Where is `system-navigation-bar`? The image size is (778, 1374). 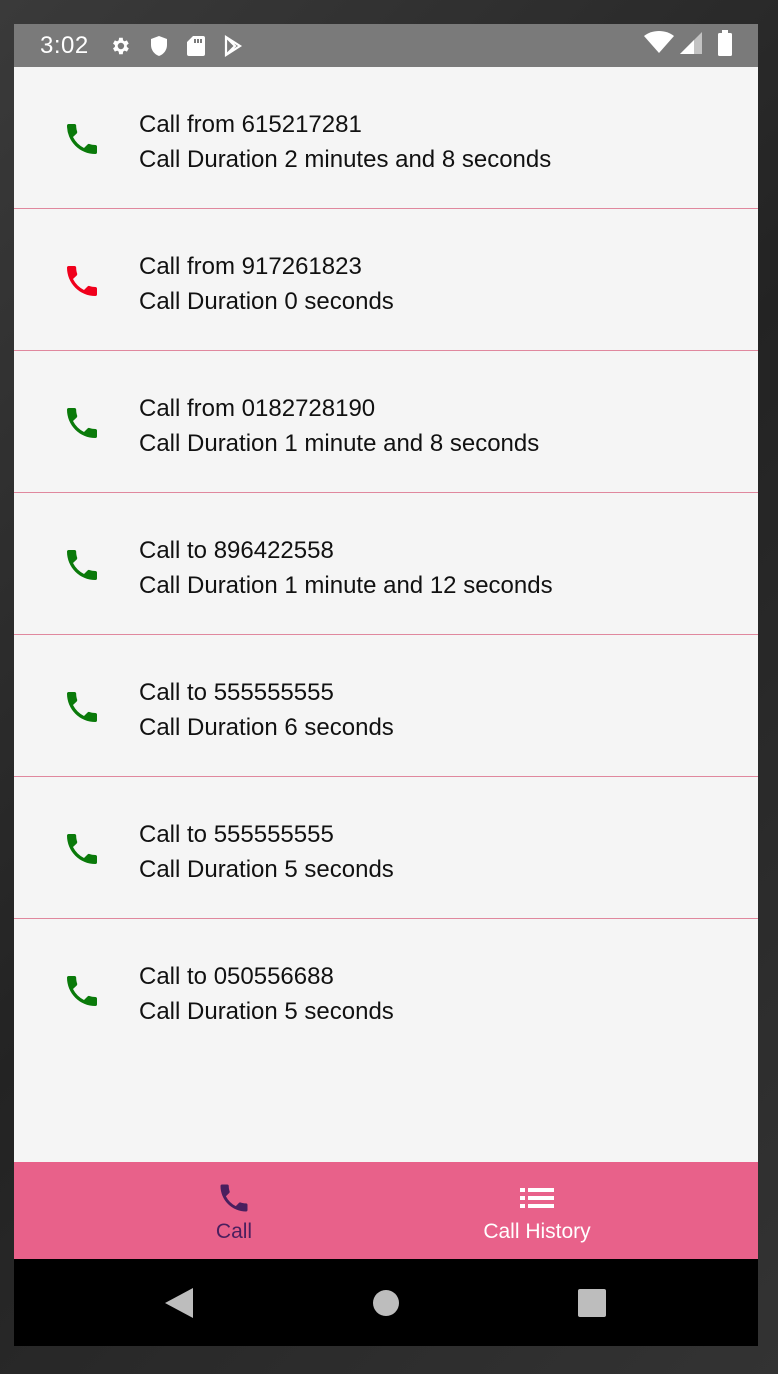 system-navigation-bar is located at coordinates (386, 1302).